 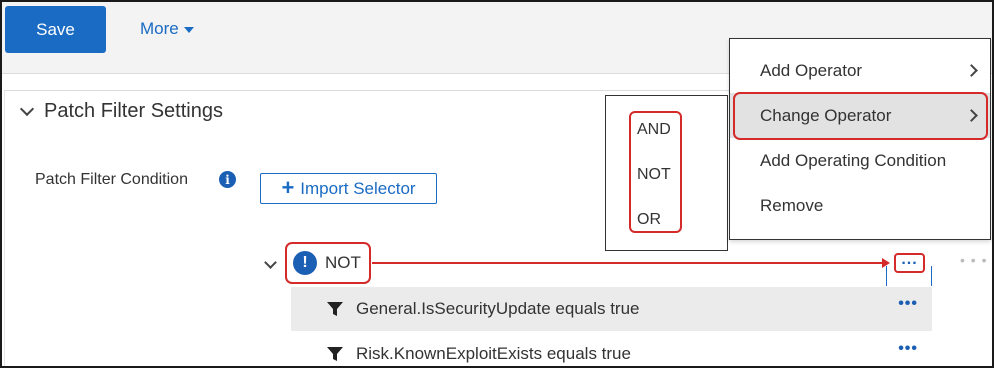 What do you see at coordinates (629, 263) in the screenshot?
I see `annotation-arrow-line` at bounding box center [629, 263].